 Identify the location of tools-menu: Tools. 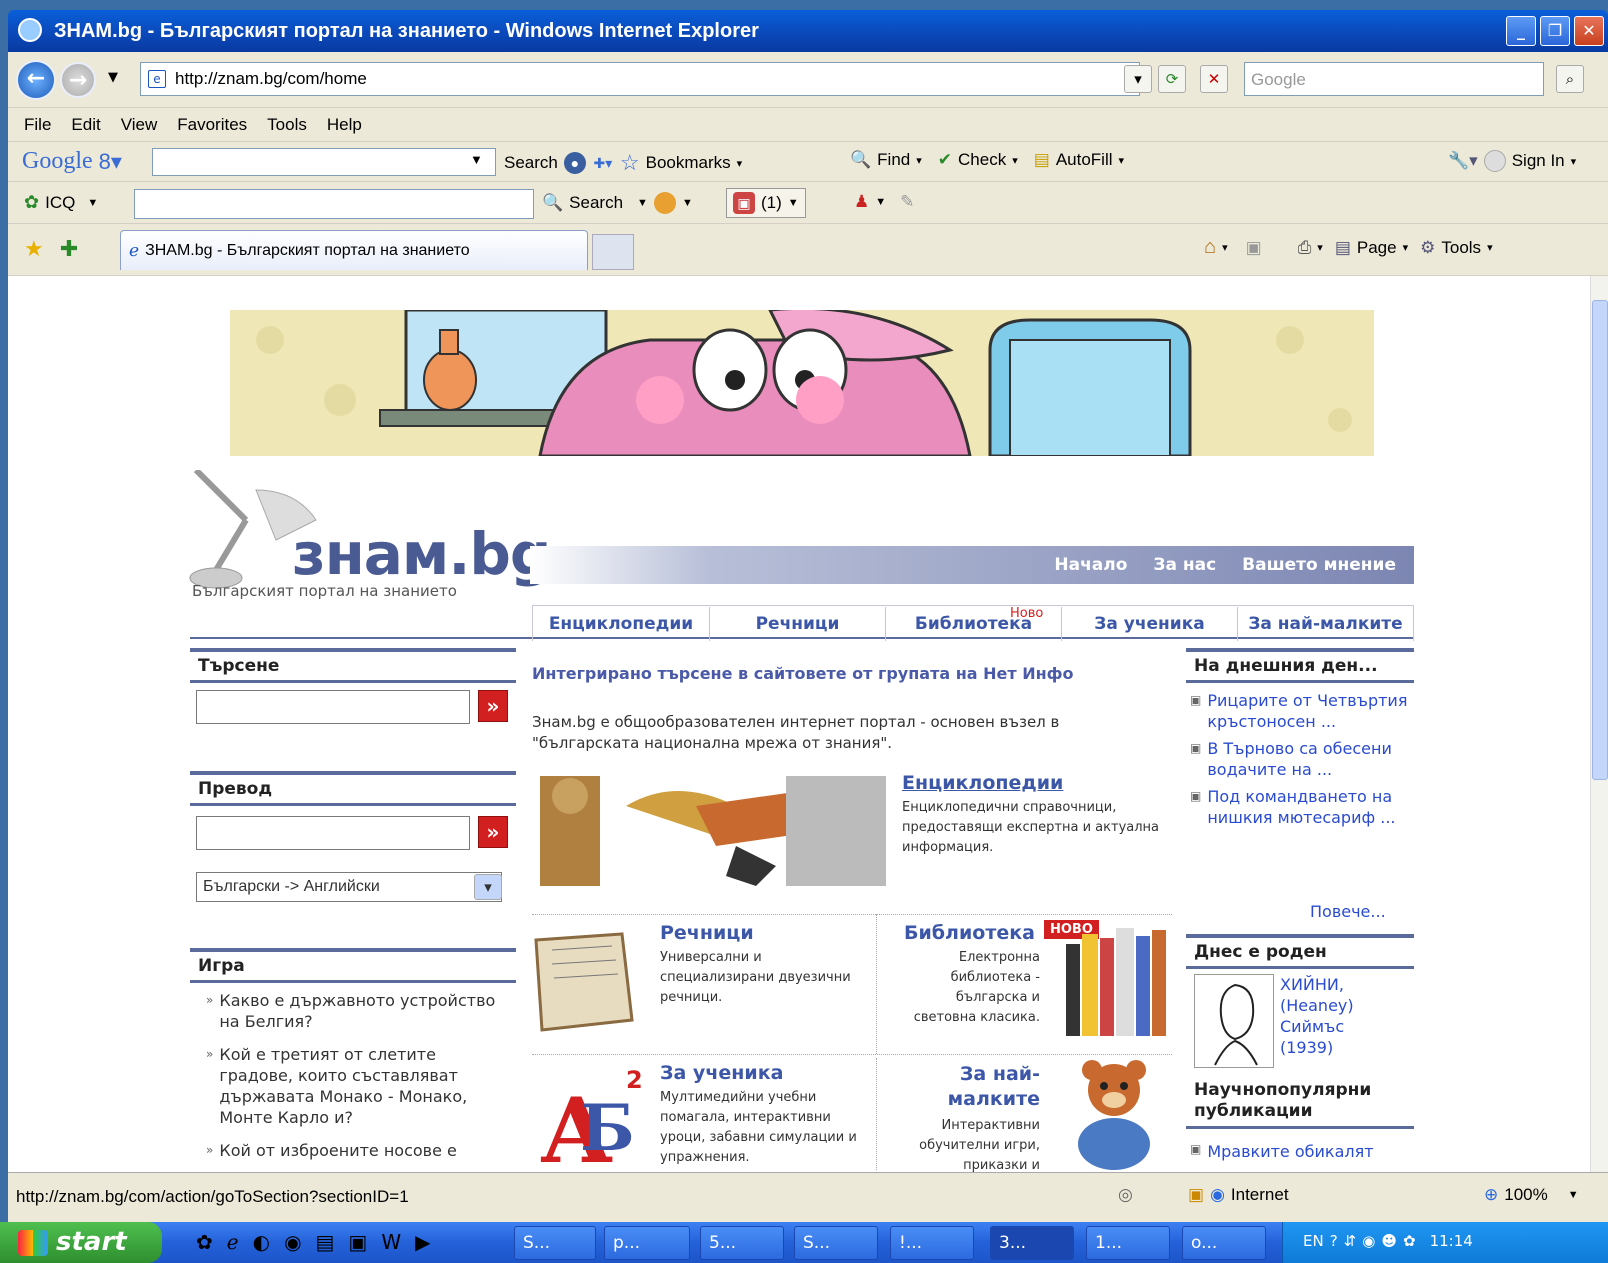
(1461, 248).